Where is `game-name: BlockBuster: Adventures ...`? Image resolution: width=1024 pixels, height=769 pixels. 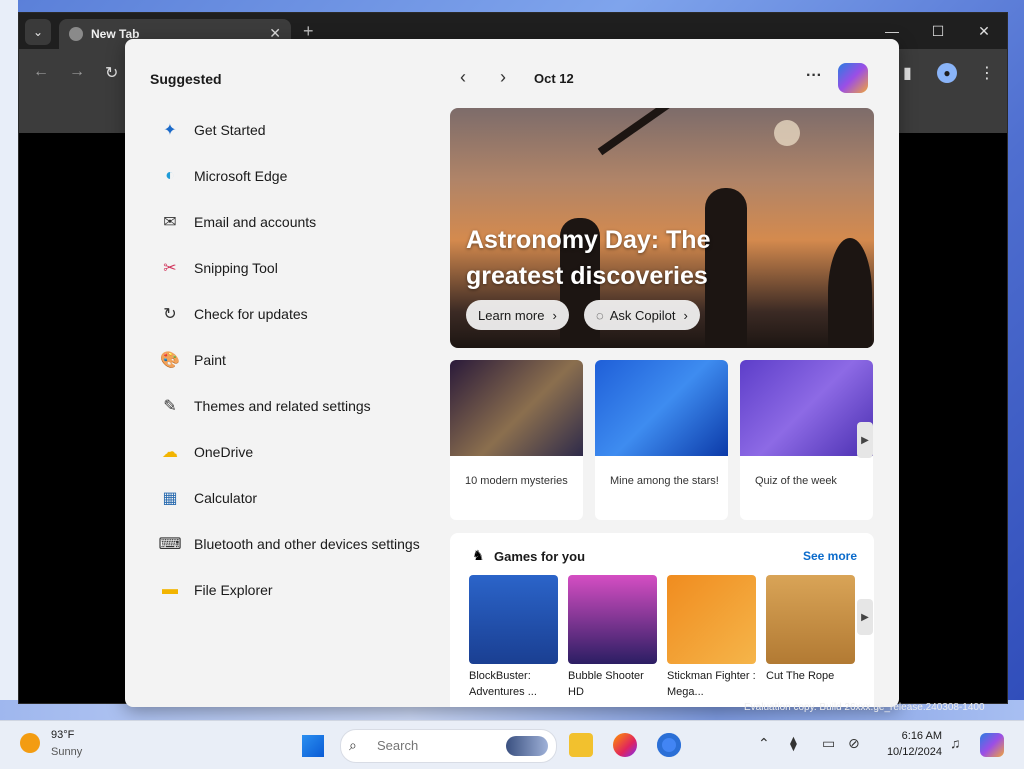 game-name: BlockBuster: Adventures ... is located at coordinates (503, 684).